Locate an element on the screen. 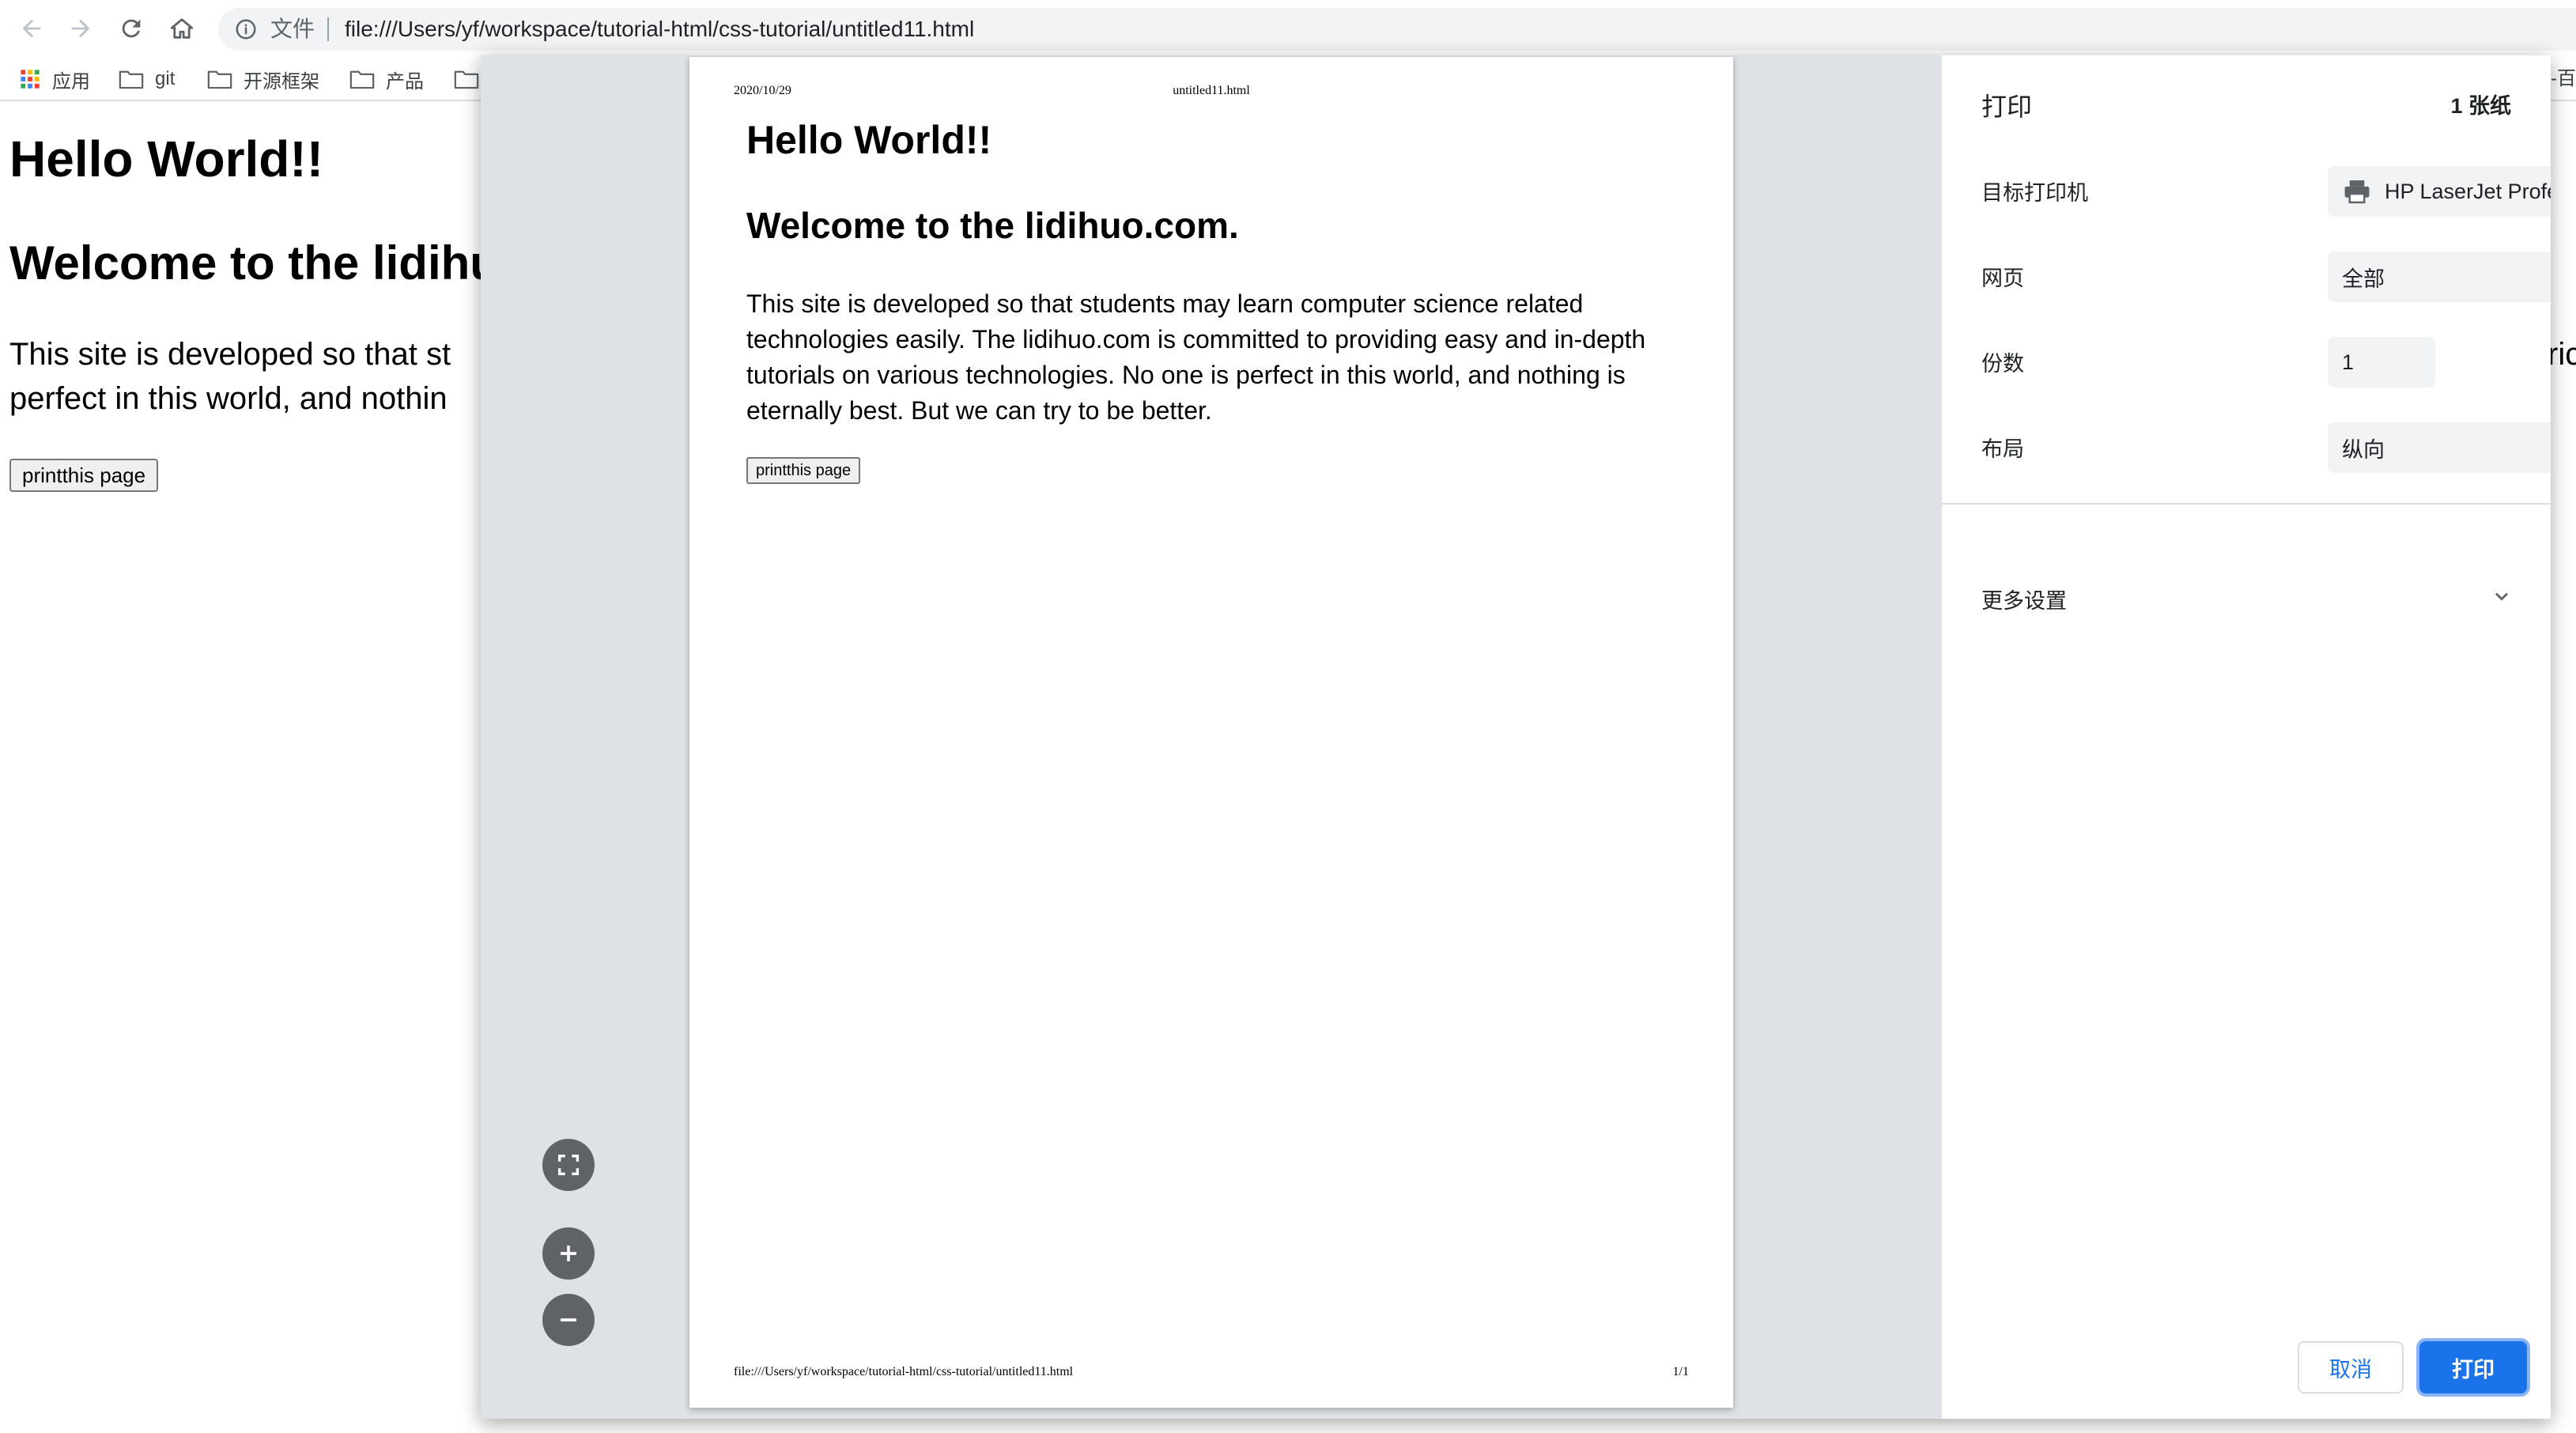  preview-header-title: untitled11.html is located at coordinates (1211, 90).